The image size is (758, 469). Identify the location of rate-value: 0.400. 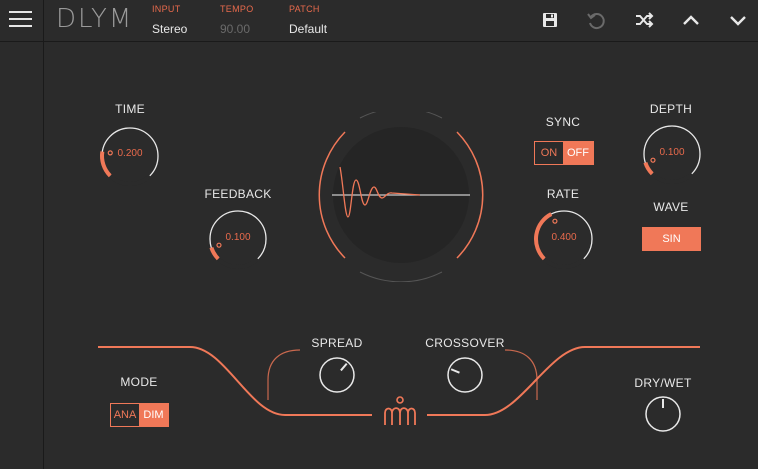
(564, 237).